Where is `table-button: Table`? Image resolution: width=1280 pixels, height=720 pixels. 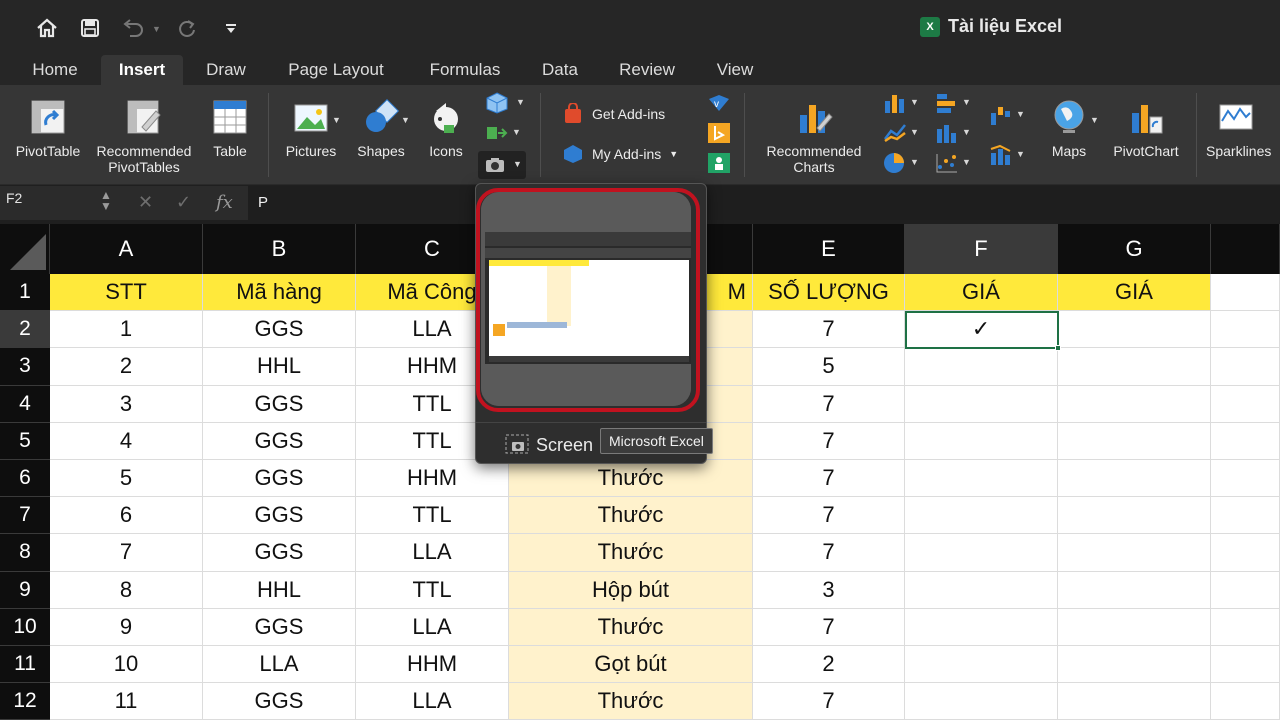
table-button: Table is located at coordinates (230, 128).